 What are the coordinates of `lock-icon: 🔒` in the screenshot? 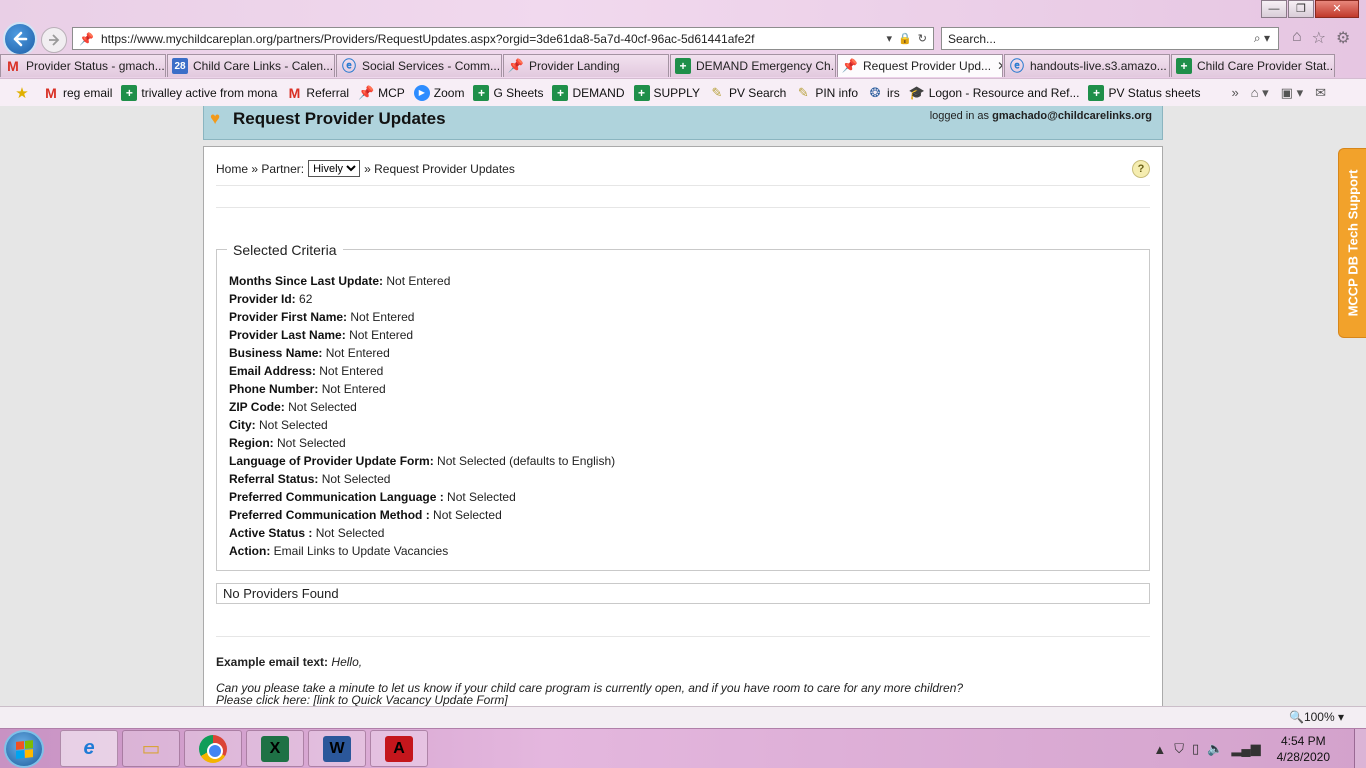 It's located at (905, 38).